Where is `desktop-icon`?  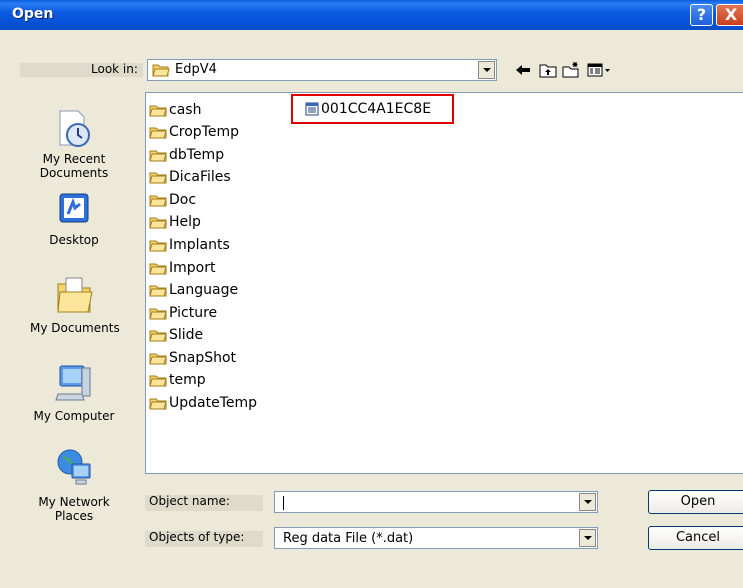
desktop-icon is located at coordinates (74, 208).